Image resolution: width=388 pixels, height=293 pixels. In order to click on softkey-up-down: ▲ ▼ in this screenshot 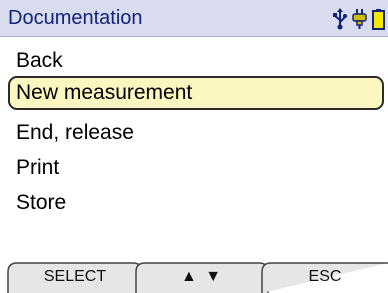, I will do `click(202, 277)`.